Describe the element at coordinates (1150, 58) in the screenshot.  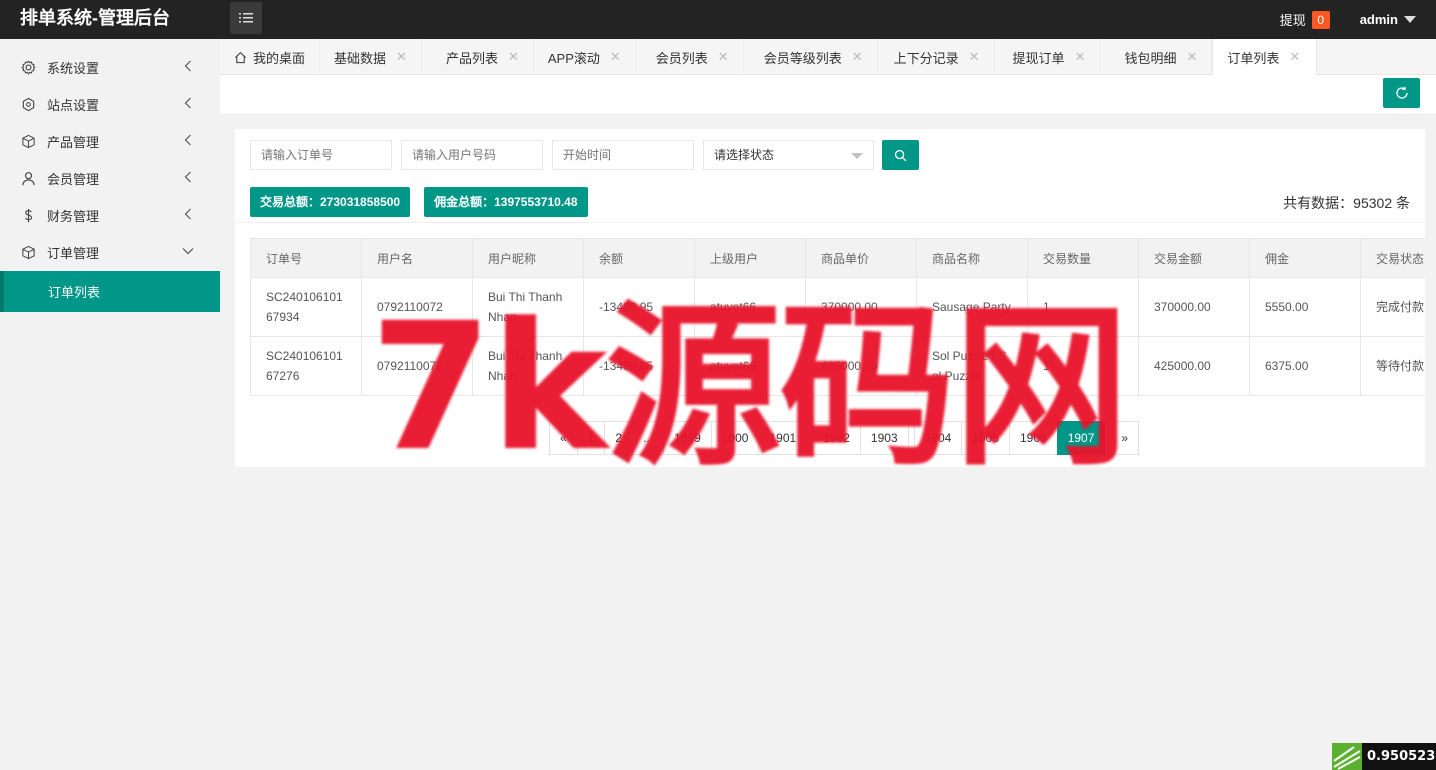
I see `tab-label: 钱包明细` at that location.